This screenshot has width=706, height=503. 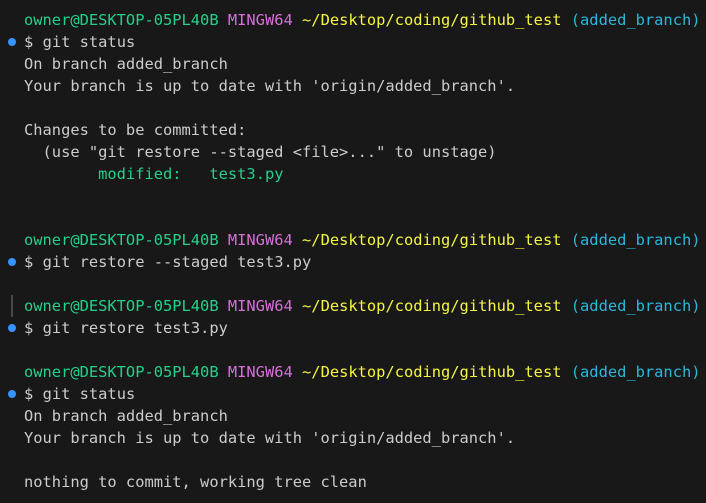 I want to click on modified-line: modified: test3.py, so click(x=154, y=174).